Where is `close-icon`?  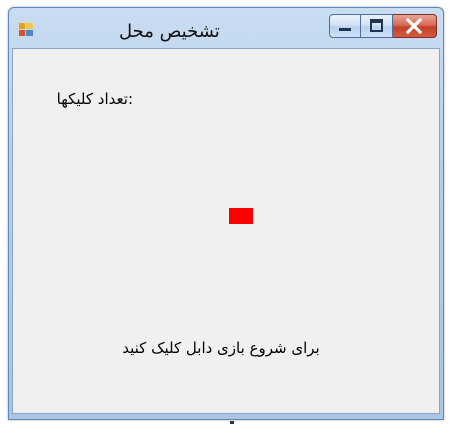
close-icon is located at coordinates (414, 26).